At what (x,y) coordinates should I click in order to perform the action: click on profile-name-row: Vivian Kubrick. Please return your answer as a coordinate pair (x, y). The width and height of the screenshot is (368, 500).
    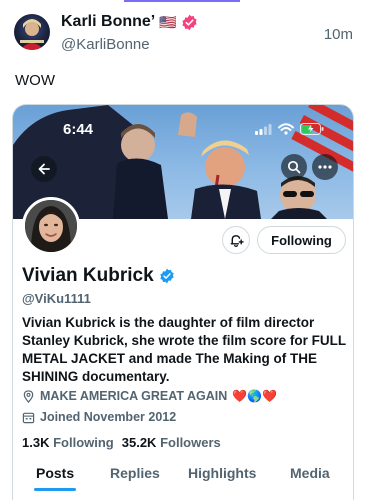
    Looking at the image, I should click on (98, 276).